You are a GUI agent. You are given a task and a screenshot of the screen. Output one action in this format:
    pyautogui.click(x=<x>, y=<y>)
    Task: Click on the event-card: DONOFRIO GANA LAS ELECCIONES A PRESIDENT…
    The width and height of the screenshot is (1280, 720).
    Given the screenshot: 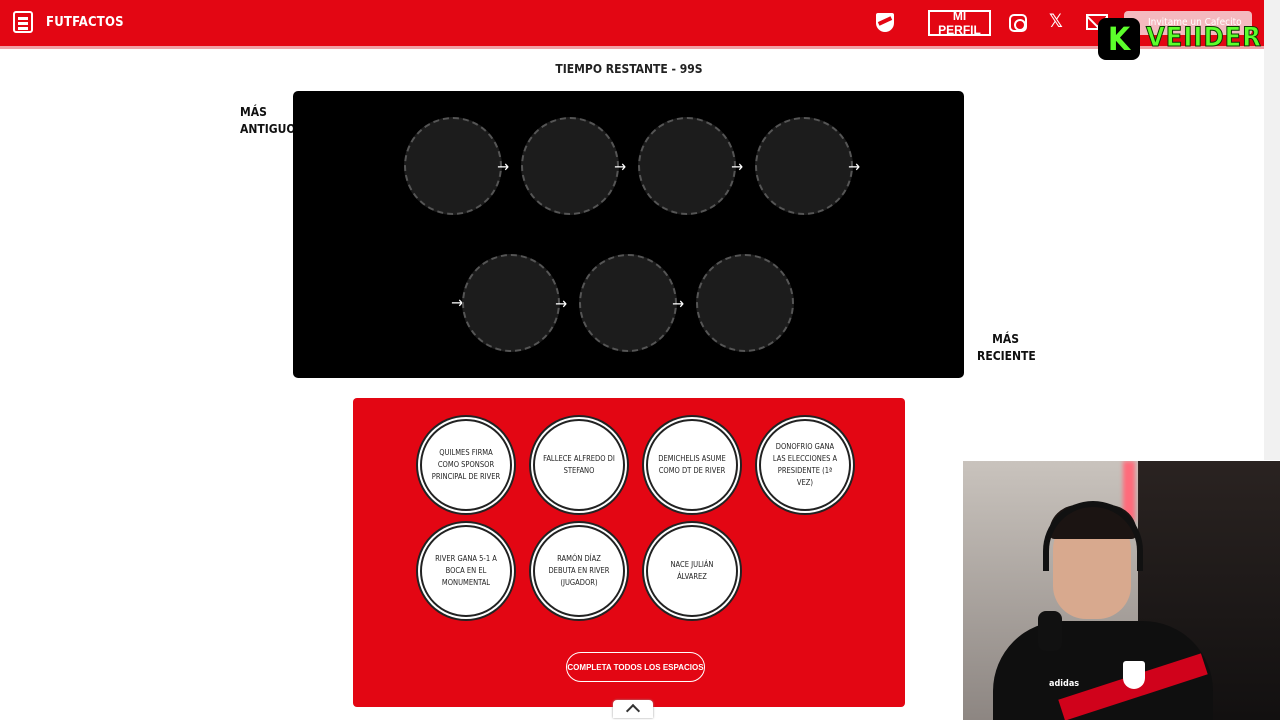 What is the action you would take?
    pyautogui.click(x=805, y=465)
    